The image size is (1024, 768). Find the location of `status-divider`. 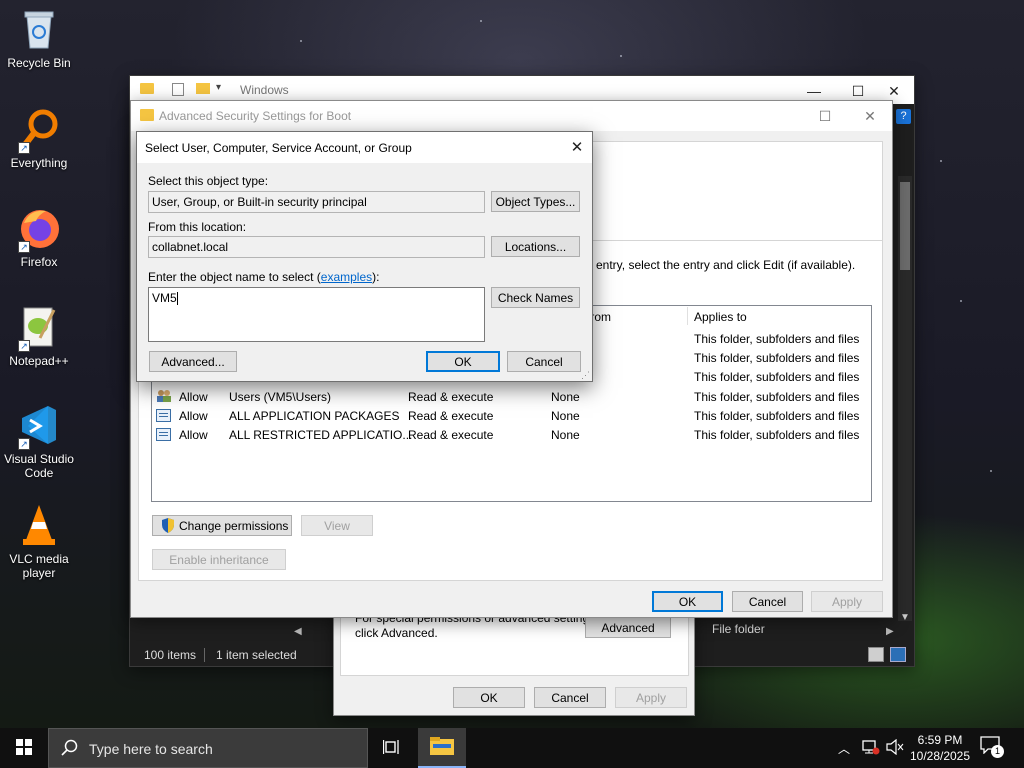

status-divider is located at coordinates (204, 655).